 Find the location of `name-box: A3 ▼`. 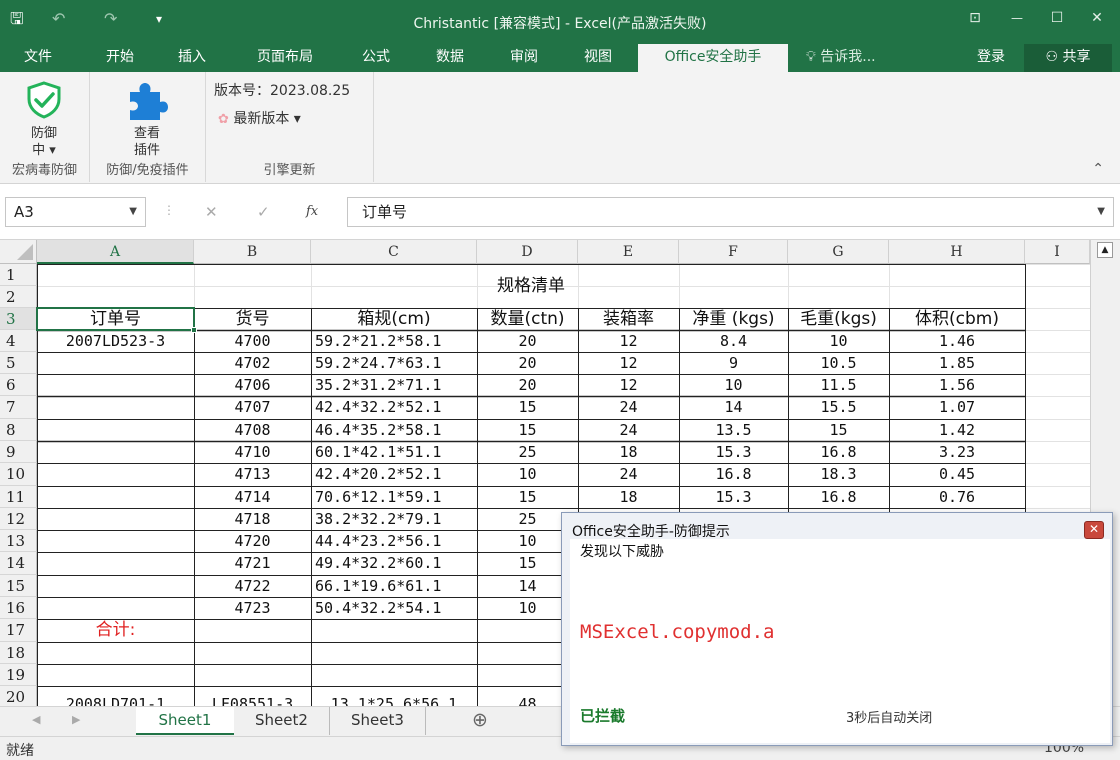

name-box: A3 ▼ is located at coordinates (75, 212).